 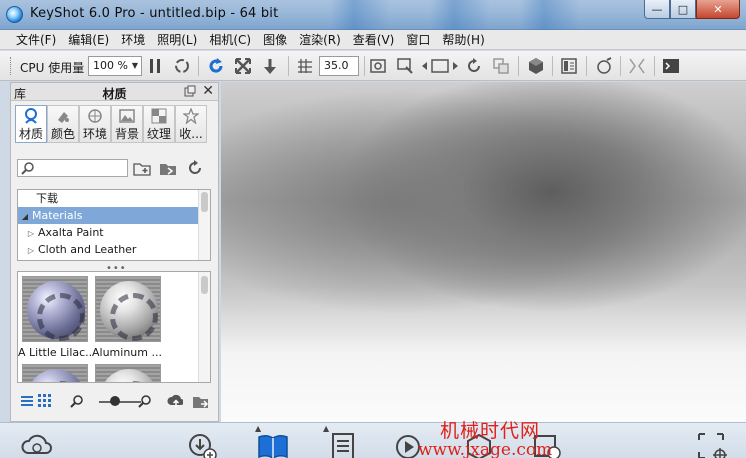 I want to click on menu-camera: 相机(C), so click(x=230, y=39).